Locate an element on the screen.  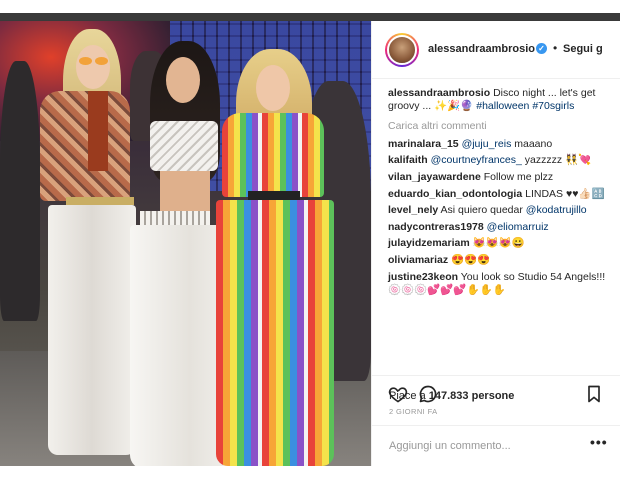
background-person is located at coordinates (20, 191).